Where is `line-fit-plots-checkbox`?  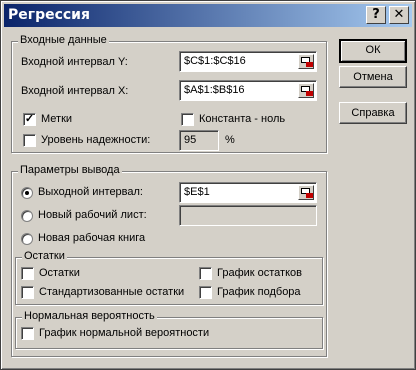 line-fit-plots-checkbox is located at coordinates (205, 292).